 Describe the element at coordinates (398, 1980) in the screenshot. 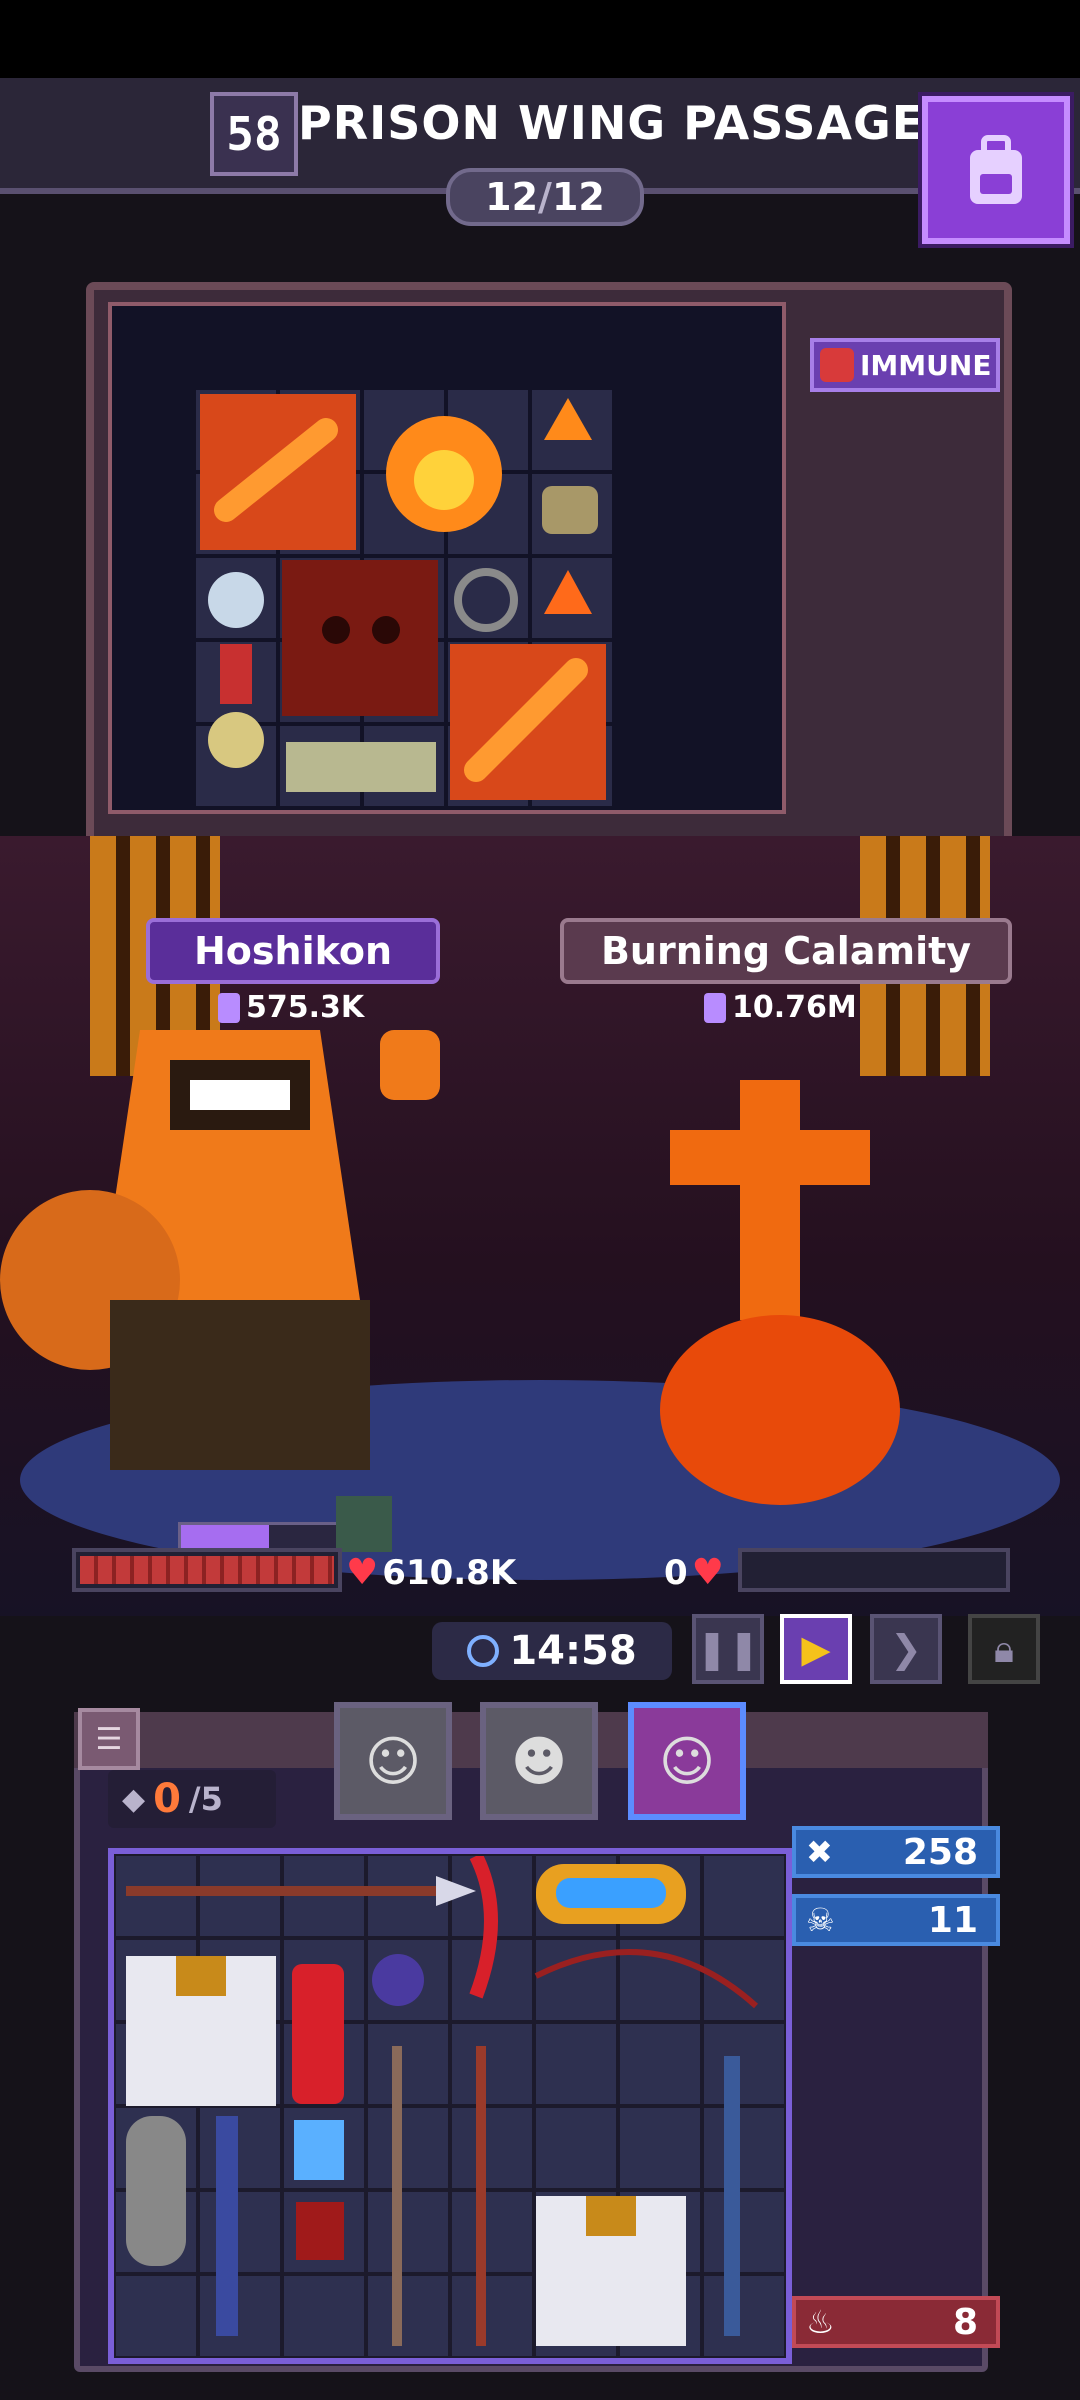

I see `dark-orb-icon` at that location.